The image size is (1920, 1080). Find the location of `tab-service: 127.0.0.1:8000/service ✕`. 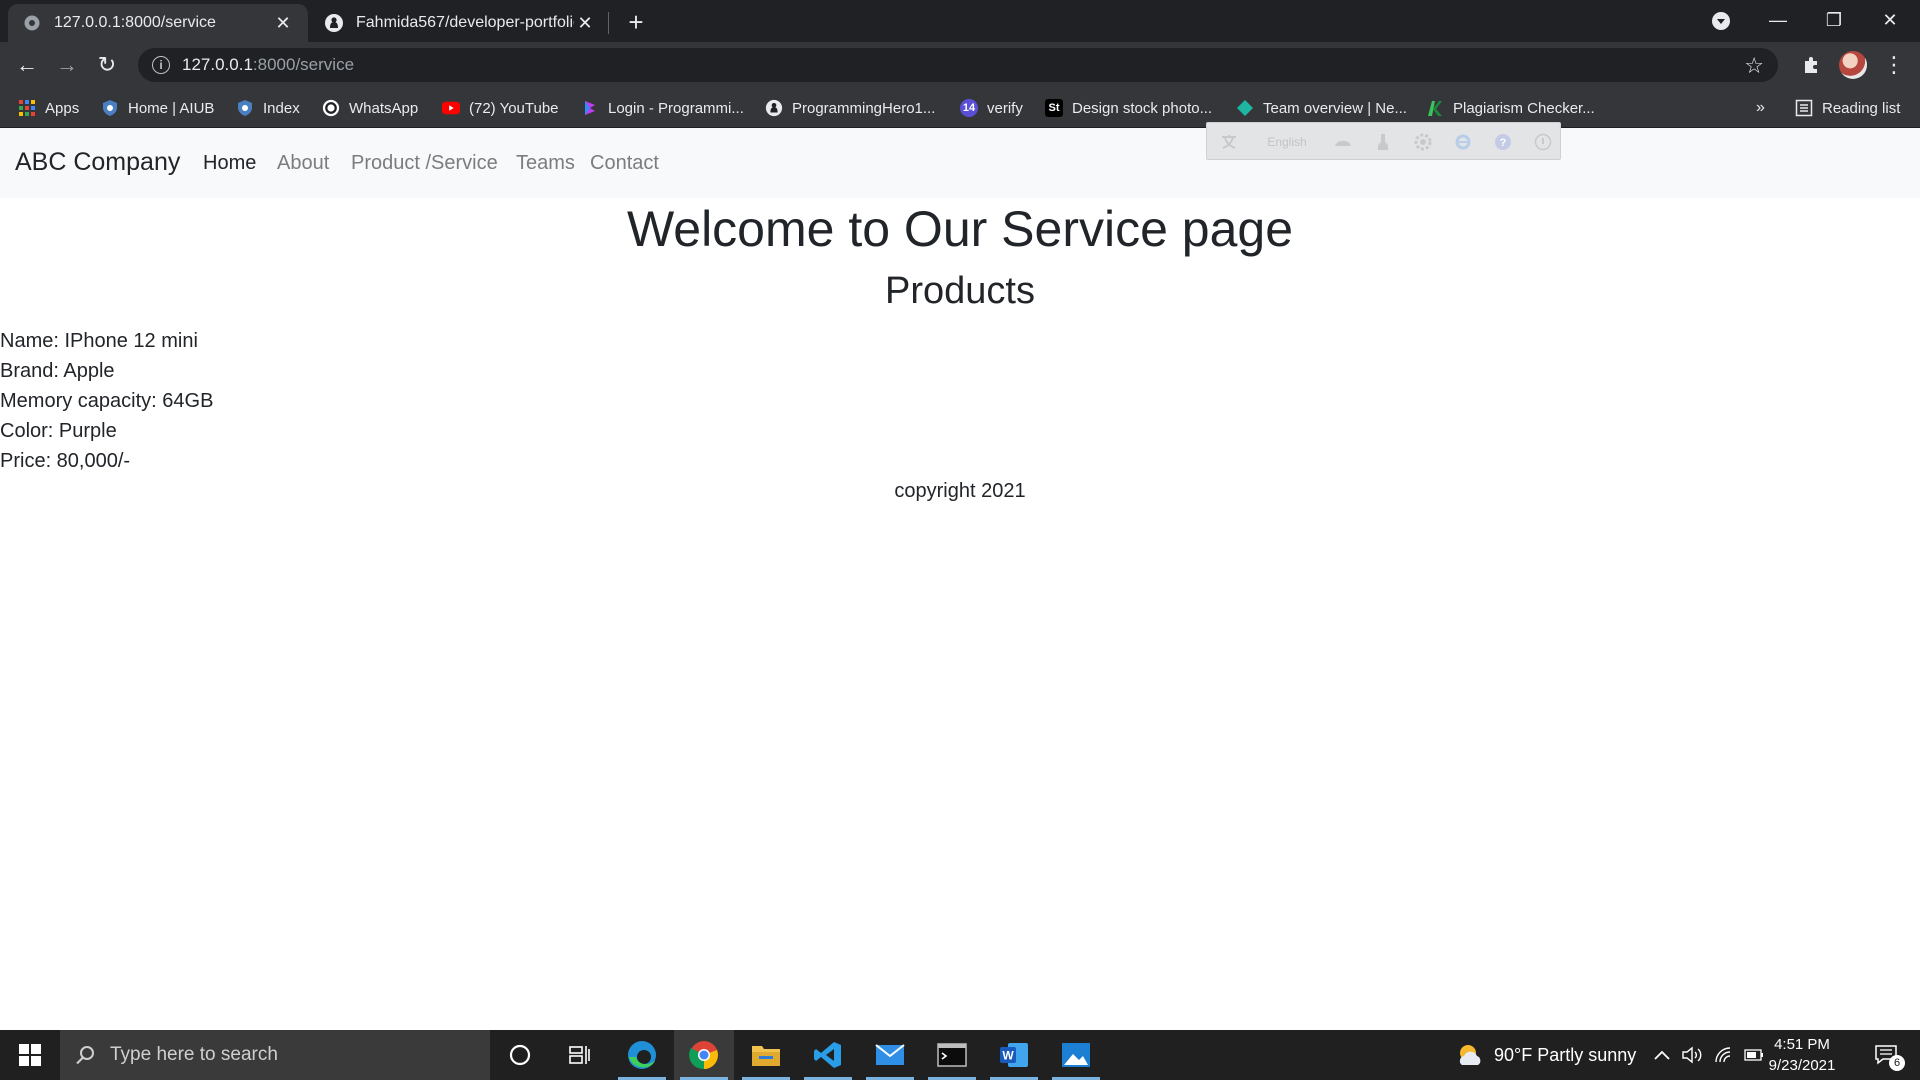

tab-service: 127.0.0.1:8000/service ✕ is located at coordinates (158, 23).